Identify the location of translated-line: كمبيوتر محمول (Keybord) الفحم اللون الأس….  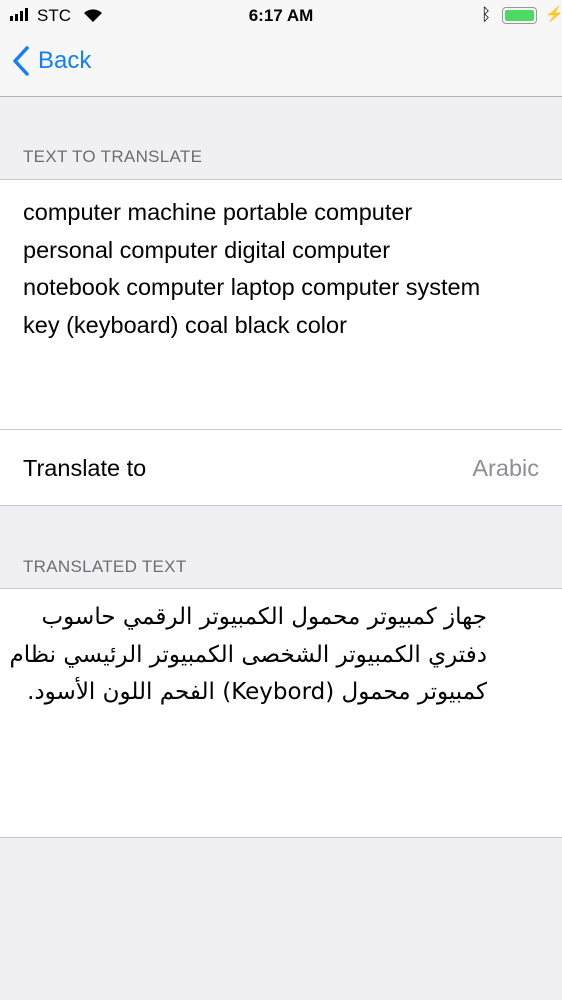
(257, 692).